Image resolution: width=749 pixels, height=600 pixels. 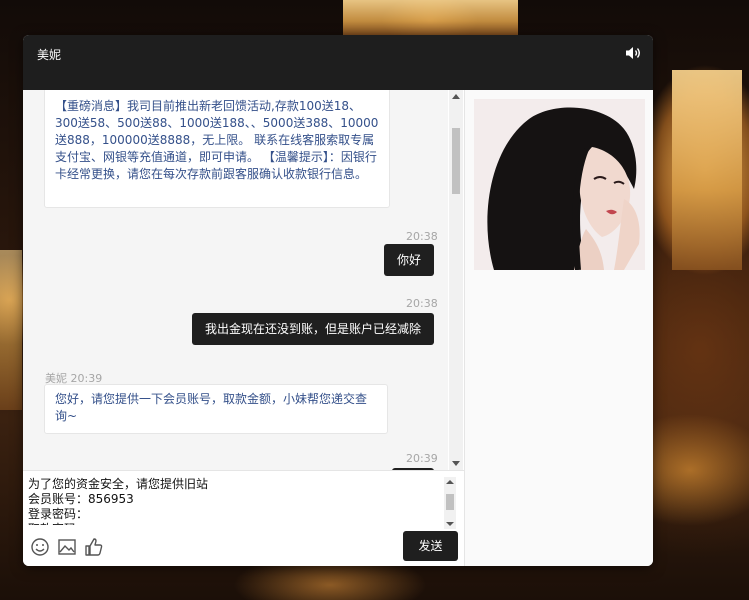 I want to click on window-title: 美妮, so click(x=49, y=55).